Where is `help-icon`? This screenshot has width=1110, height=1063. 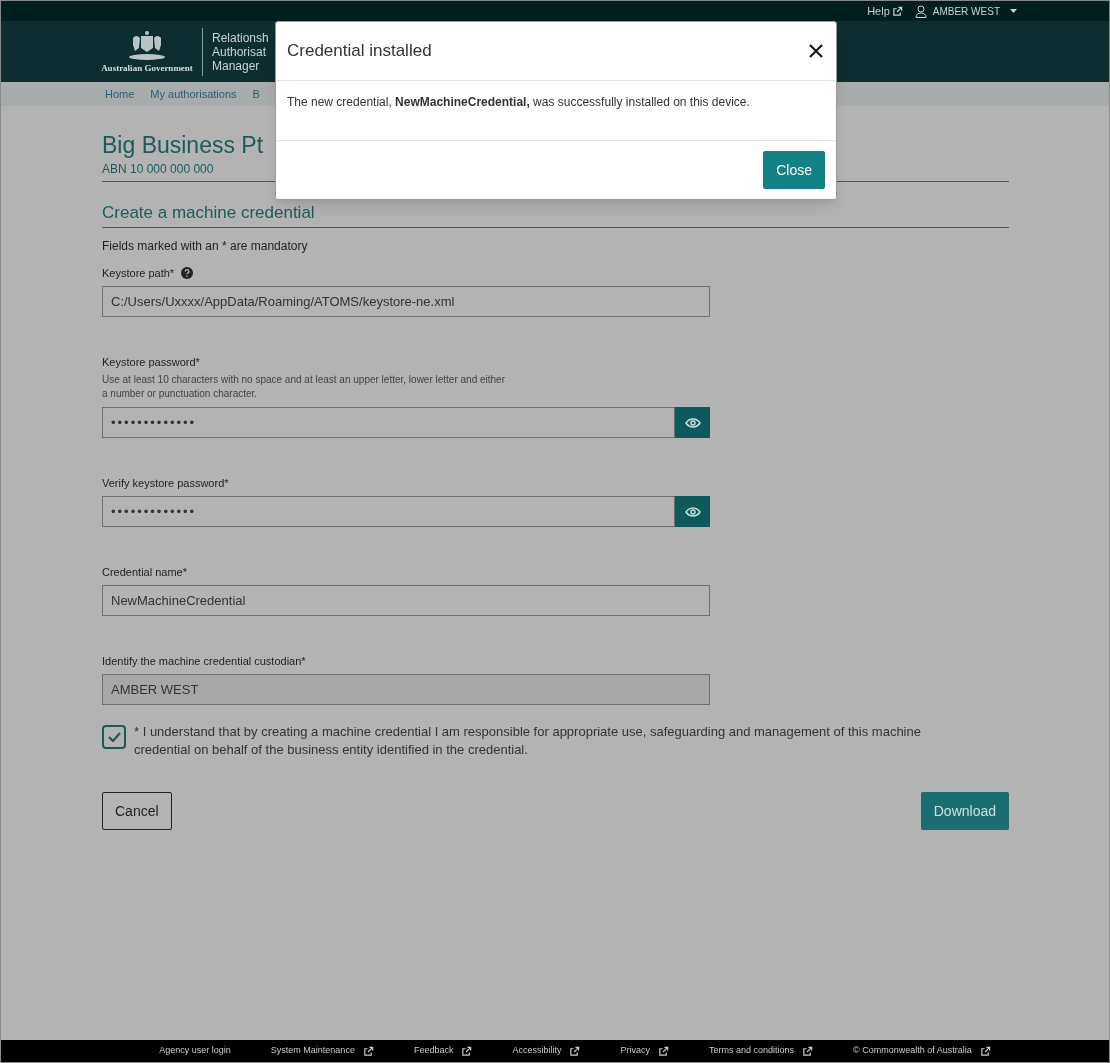 help-icon is located at coordinates (187, 273).